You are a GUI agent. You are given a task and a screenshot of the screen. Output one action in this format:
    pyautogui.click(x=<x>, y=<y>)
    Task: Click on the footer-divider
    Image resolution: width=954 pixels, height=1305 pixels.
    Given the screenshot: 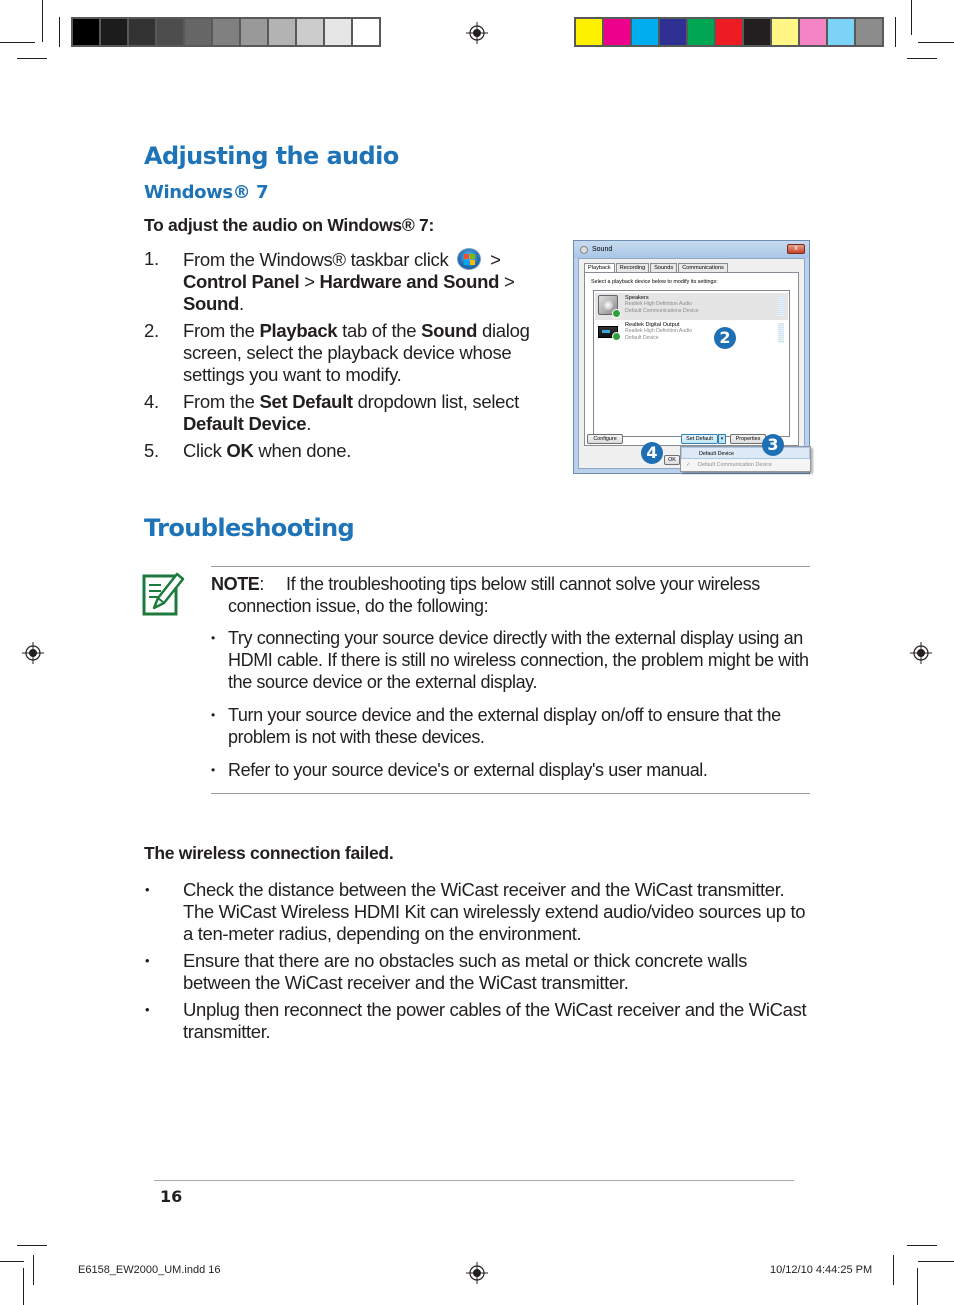 What is the action you would take?
    pyautogui.click(x=474, y=1180)
    